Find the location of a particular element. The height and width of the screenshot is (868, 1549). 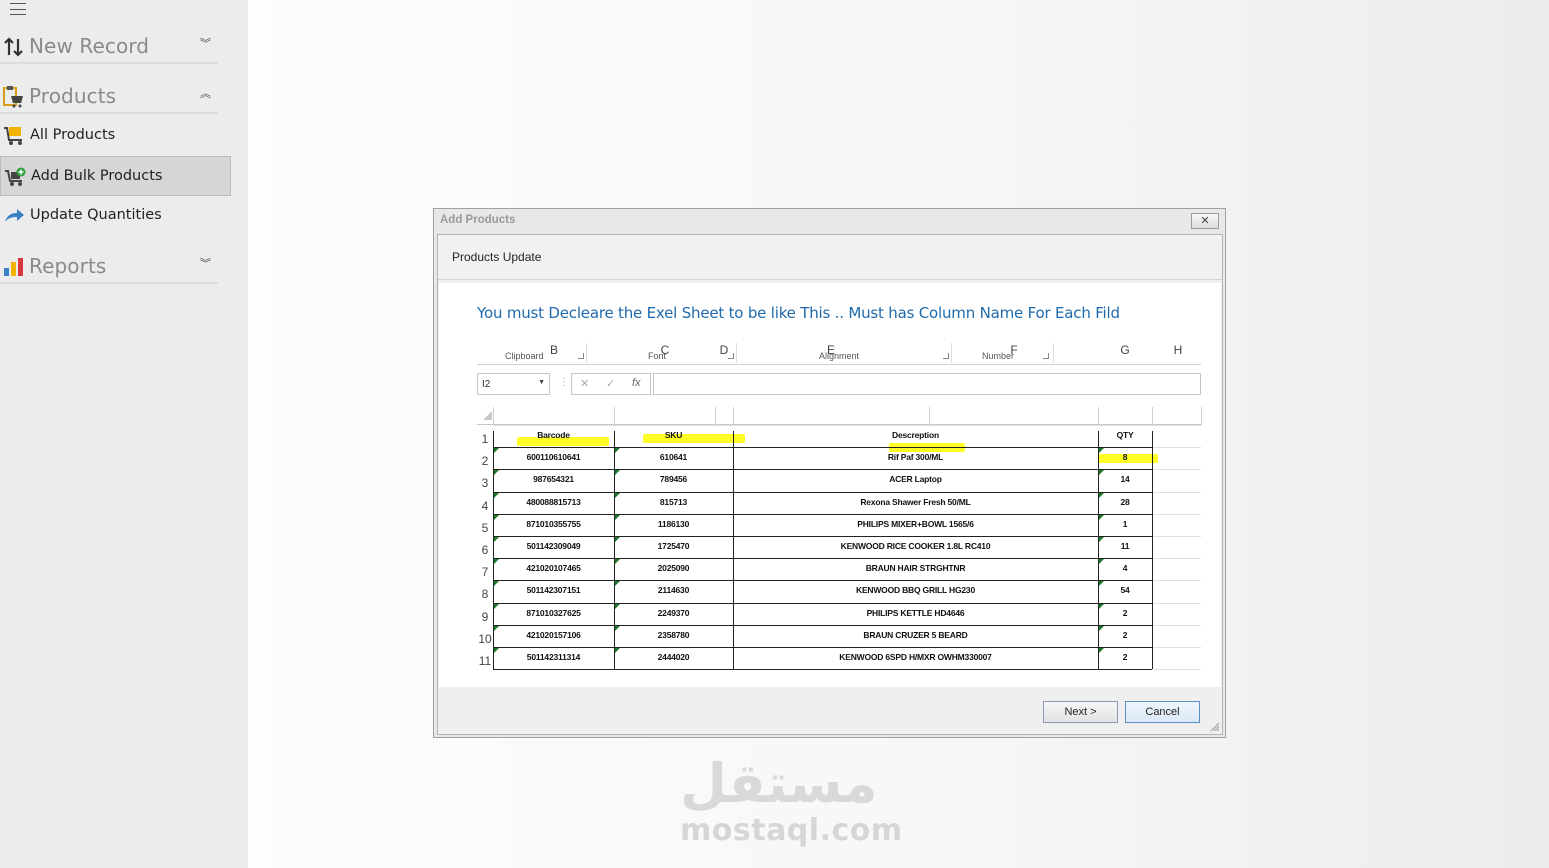

header-cell: Barcode is located at coordinates (553, 435).